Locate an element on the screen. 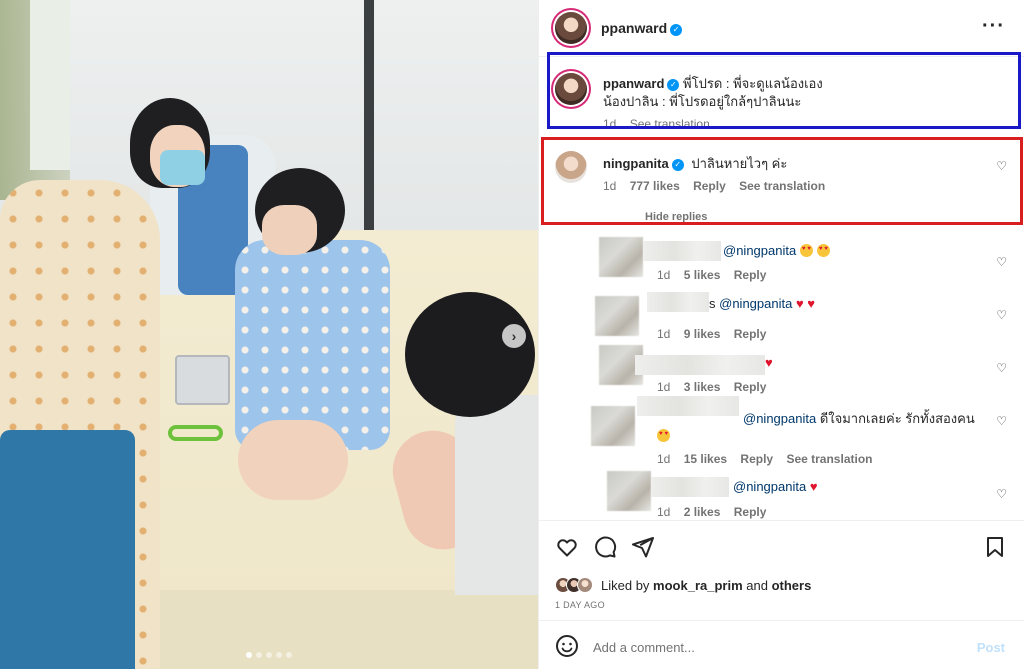 This screenshot has height=669, width=1024. photo-girl-gown is located at coordinates (312, 345).